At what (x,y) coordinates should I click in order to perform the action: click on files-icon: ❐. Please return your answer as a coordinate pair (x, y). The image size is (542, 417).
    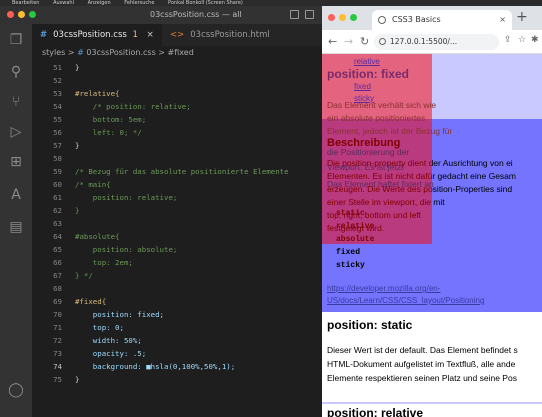
    Looking at the image, I should click on (16, 40).